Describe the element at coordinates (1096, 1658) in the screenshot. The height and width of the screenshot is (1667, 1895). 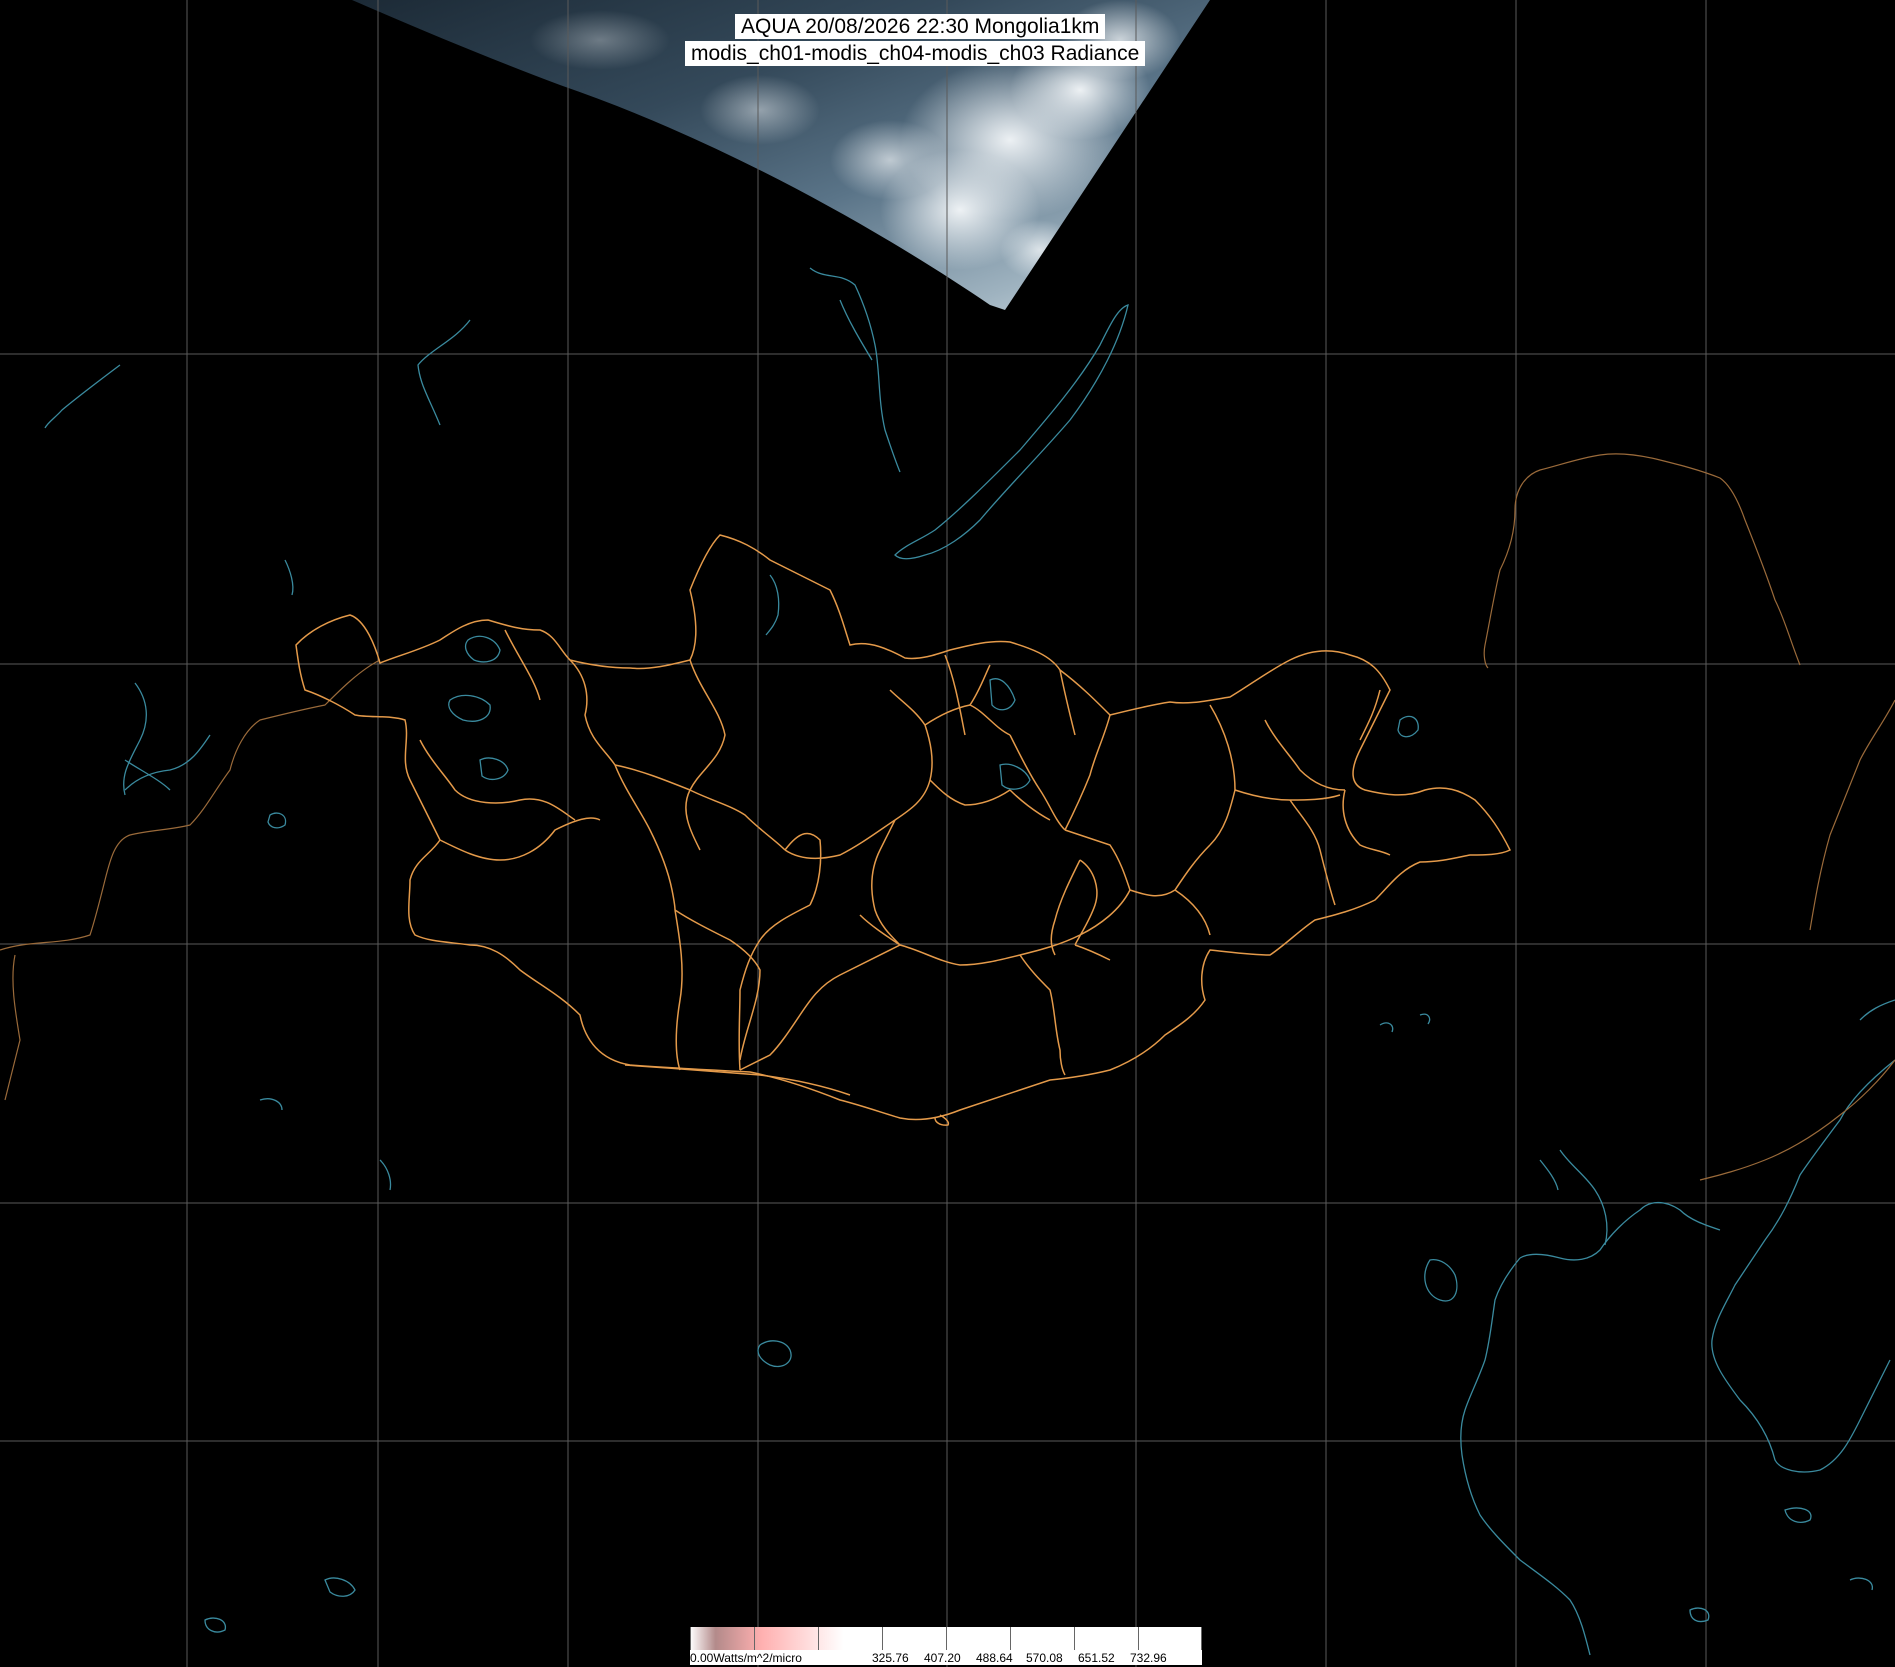
I see `colorbar-value-label: 651.52` at that location.